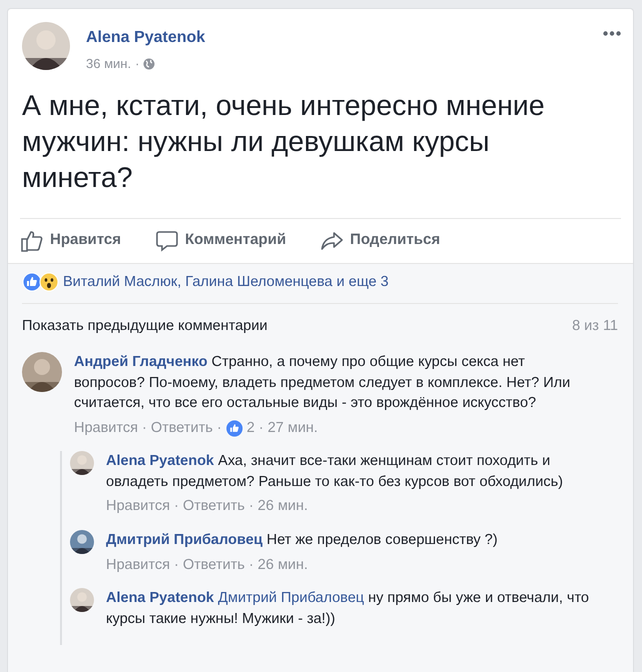 This screenshot has width=642, height=672. Describe the element at coordinates (220, 240) in the screenshot. I see `comment-button: Комментарий` at that location.